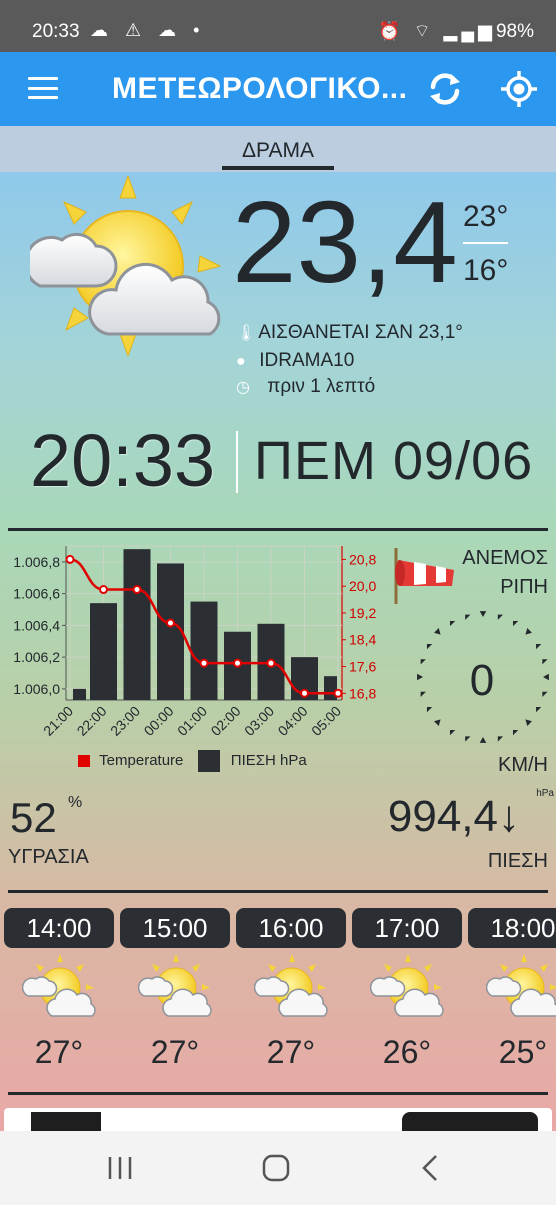 The height and width of the screenshot is (1205, 556). Describe the element at coordinates (362, 613) in the screenshot. I see `right-tick-label: 19,2` at that location.